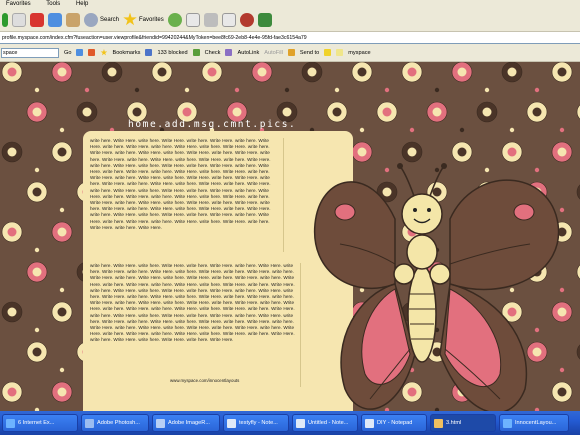  What do you see at coordinates (359, 53) in the screenshot?
I see `search-term-button: myspace` at bounding box center [359, 53].